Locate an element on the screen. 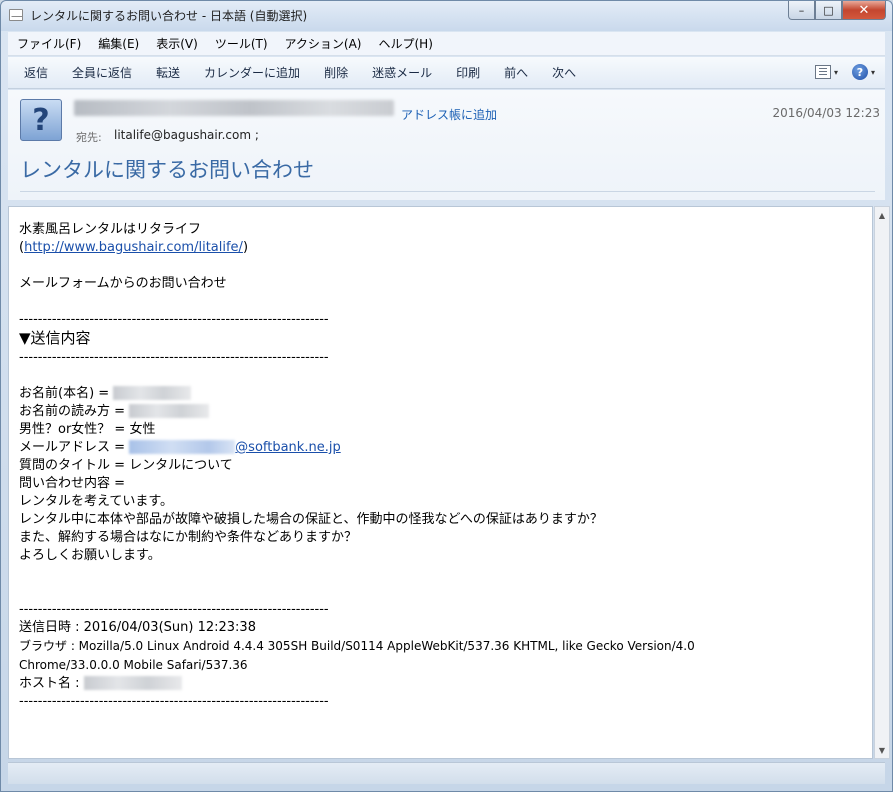 The width and height of the screenshot is (893, 792). sender-avatar: ? is located at coordinates (41, 120).